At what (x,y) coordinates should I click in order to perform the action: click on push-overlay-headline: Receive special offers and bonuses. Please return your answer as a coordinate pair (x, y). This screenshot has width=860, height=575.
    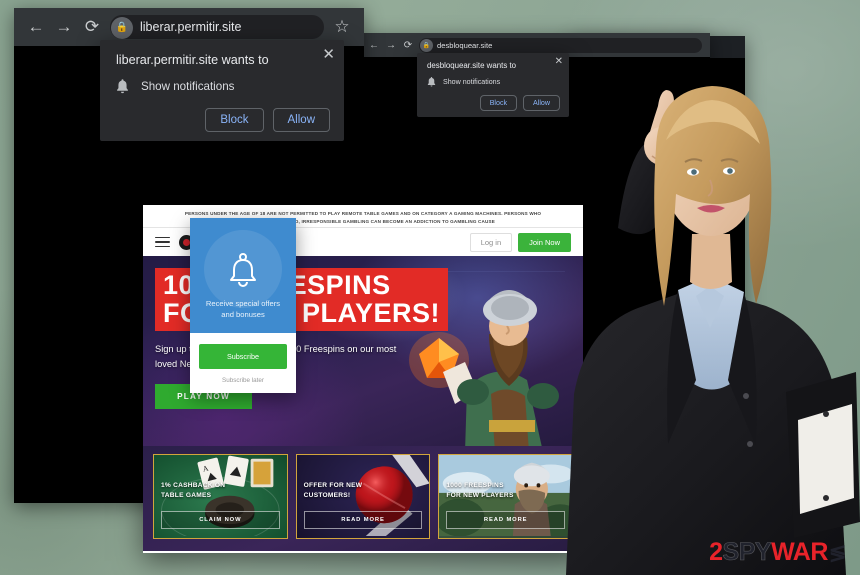
    Looking at the image, I should click on (243, 309).